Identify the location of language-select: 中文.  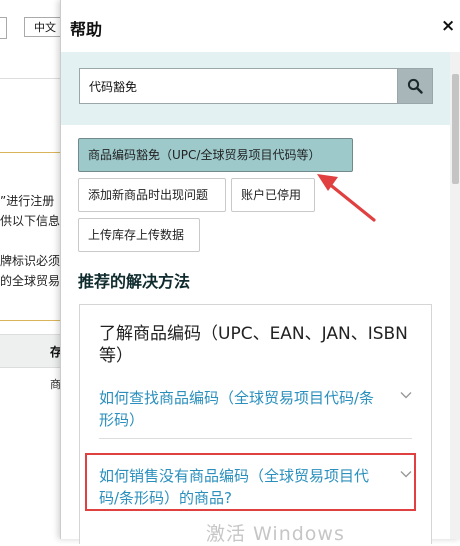
(44, 27).